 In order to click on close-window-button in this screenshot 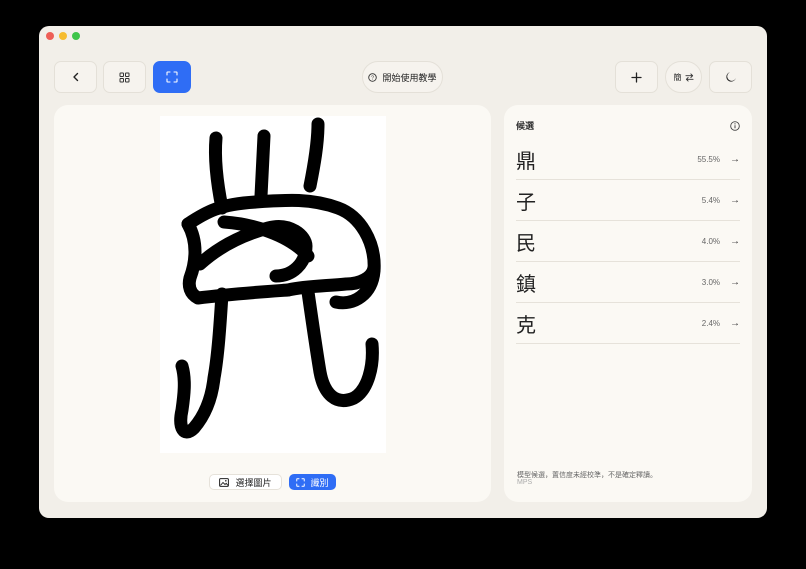, I will do `click(50, 36)`.